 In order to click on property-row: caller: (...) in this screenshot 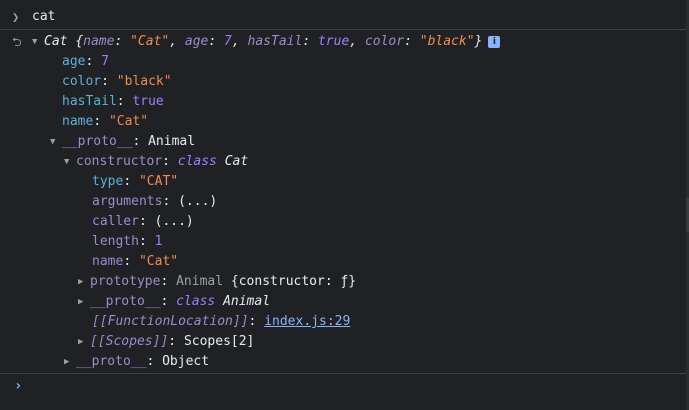, I will do `click(143, 222)`.